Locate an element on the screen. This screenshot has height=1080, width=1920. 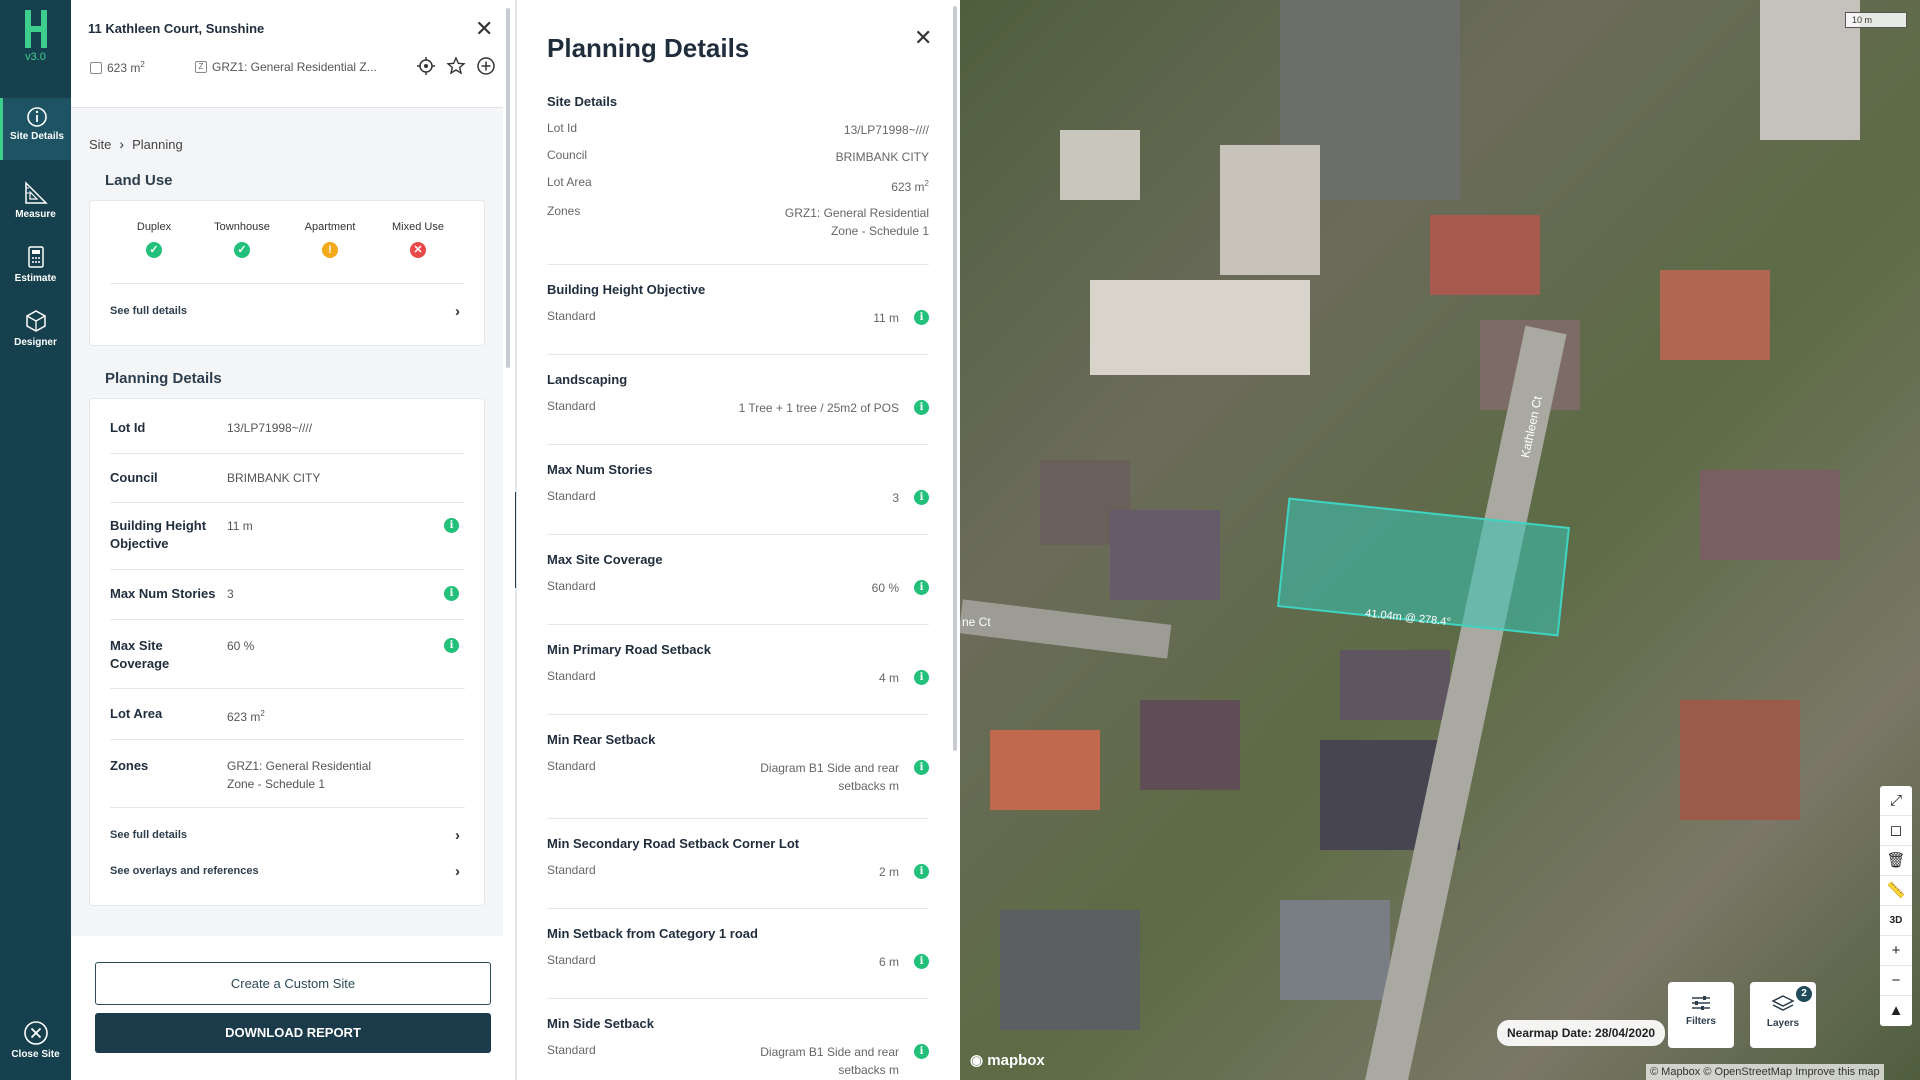
row-value: 3 is located at coordinates (230, 594).